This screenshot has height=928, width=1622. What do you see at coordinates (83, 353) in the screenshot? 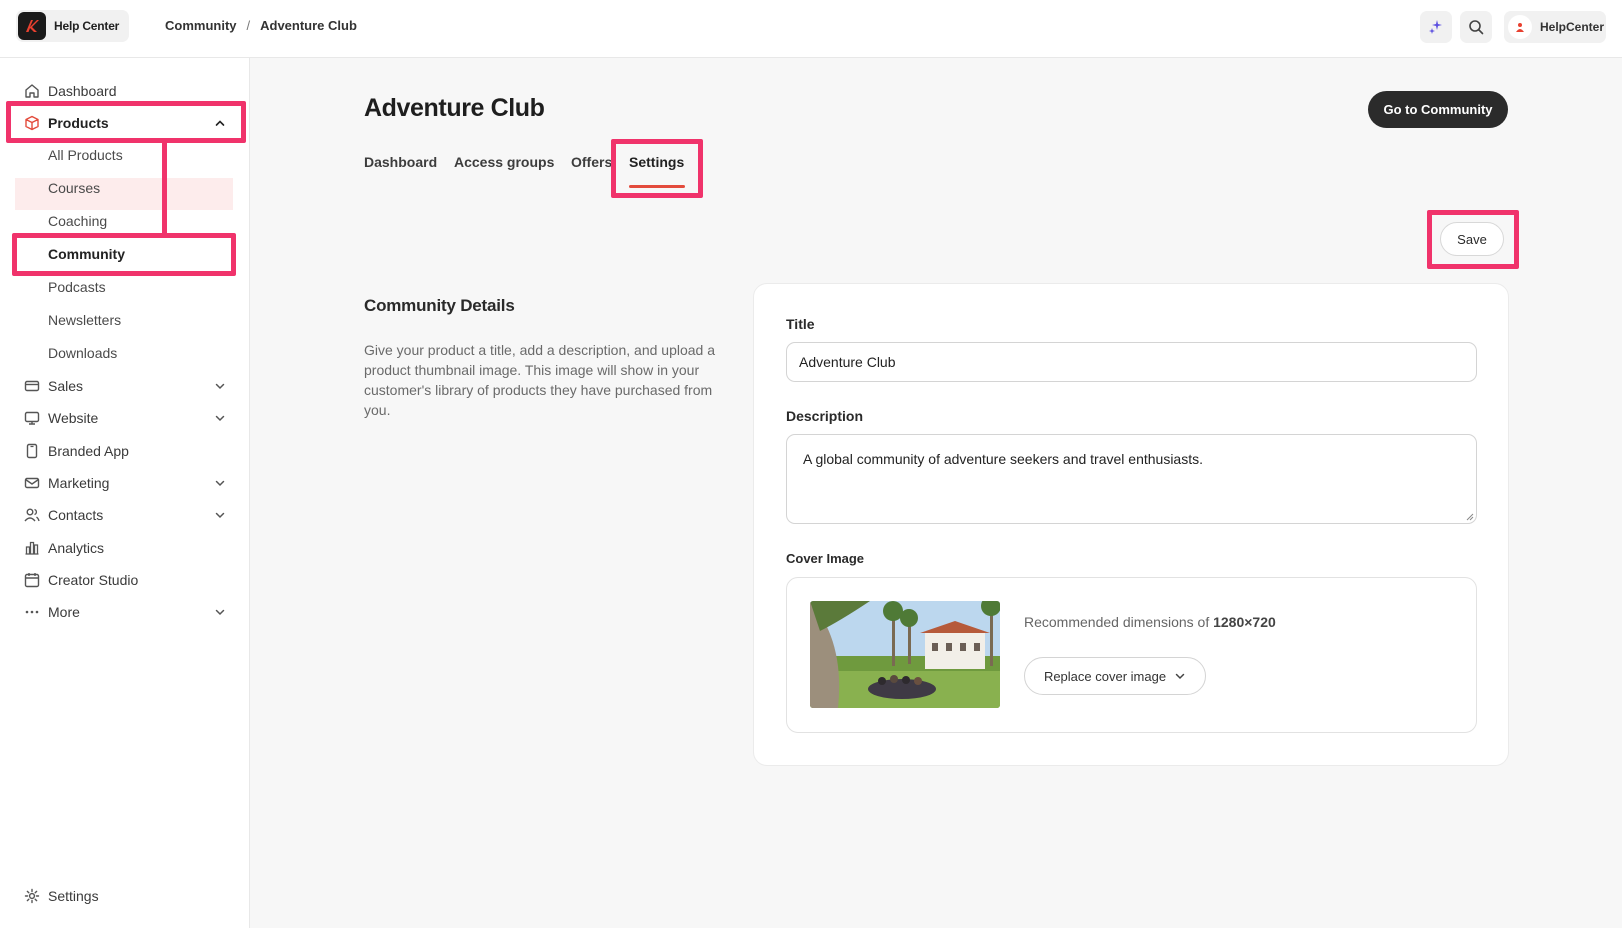
I see `sidebar-item-label: Downloads` at bounding box center [83, 353].